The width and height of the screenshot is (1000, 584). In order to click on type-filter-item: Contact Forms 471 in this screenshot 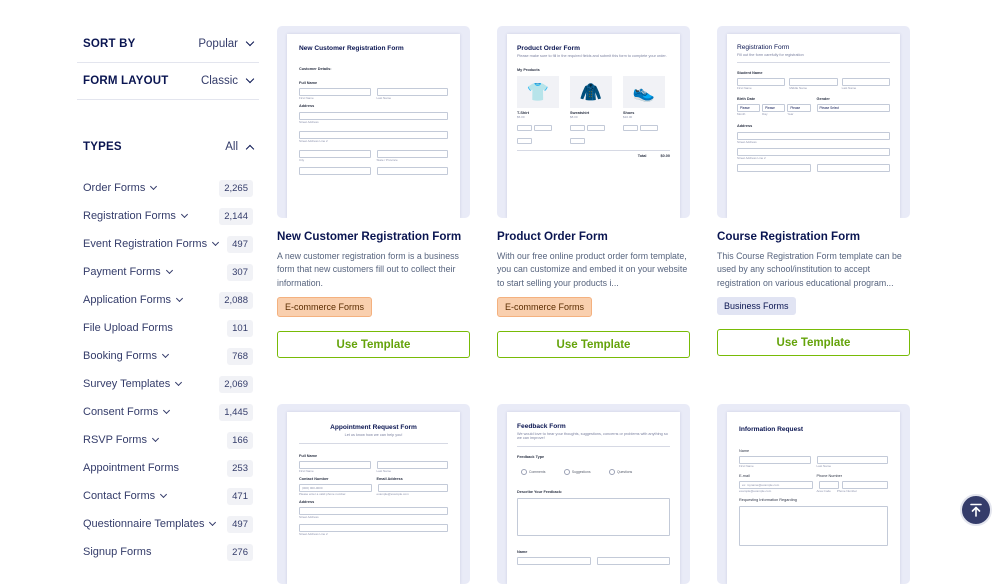, I will do `click(168, 496)`.